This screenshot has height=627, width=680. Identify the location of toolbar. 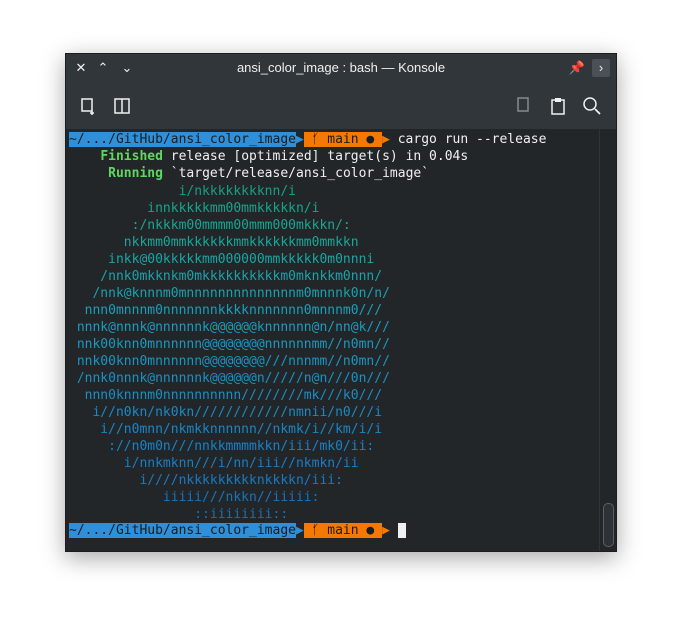
(341, 106).